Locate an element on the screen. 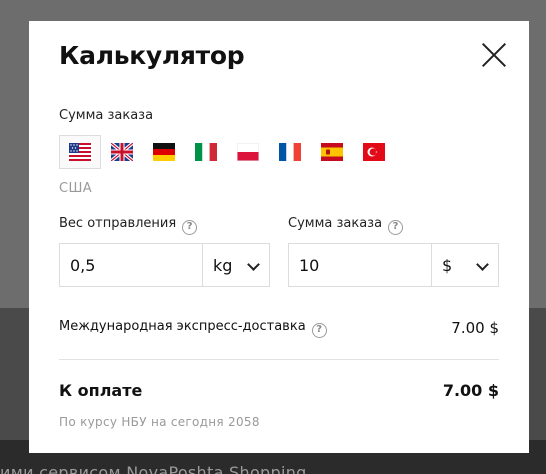 Image resolution: width=546 pixels, height=474 pixels. us-flag-icon is located at coordinates (80, 152).